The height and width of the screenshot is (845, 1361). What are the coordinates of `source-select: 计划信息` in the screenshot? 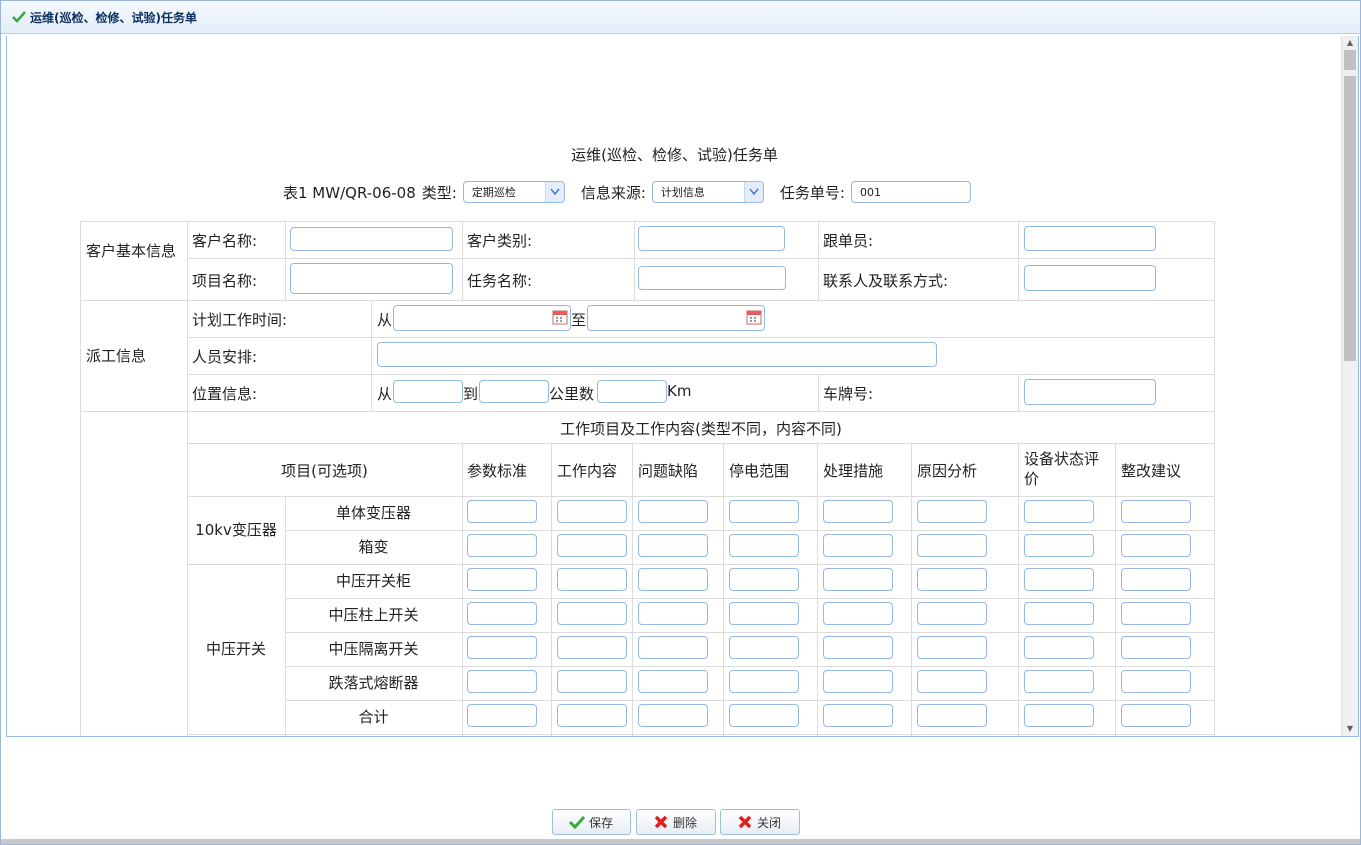 It's located at (707, 192).